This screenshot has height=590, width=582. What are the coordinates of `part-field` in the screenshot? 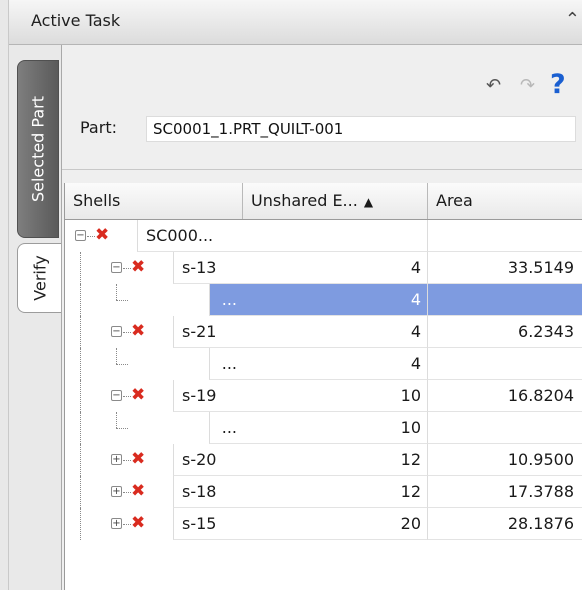 It's located at (361, 129).